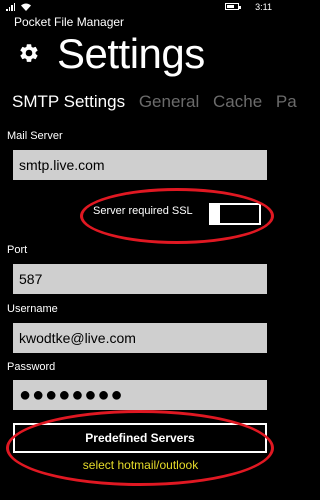  Describe the element at coordinates (263, 7) in the screenshot. I see `status-time: 3:11` at that location.